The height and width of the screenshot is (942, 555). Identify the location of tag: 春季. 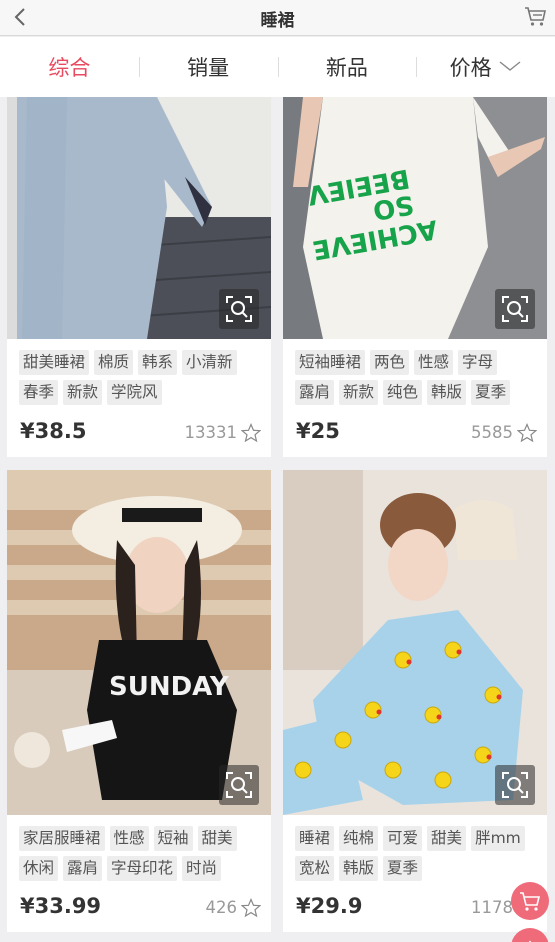
(39, 392).